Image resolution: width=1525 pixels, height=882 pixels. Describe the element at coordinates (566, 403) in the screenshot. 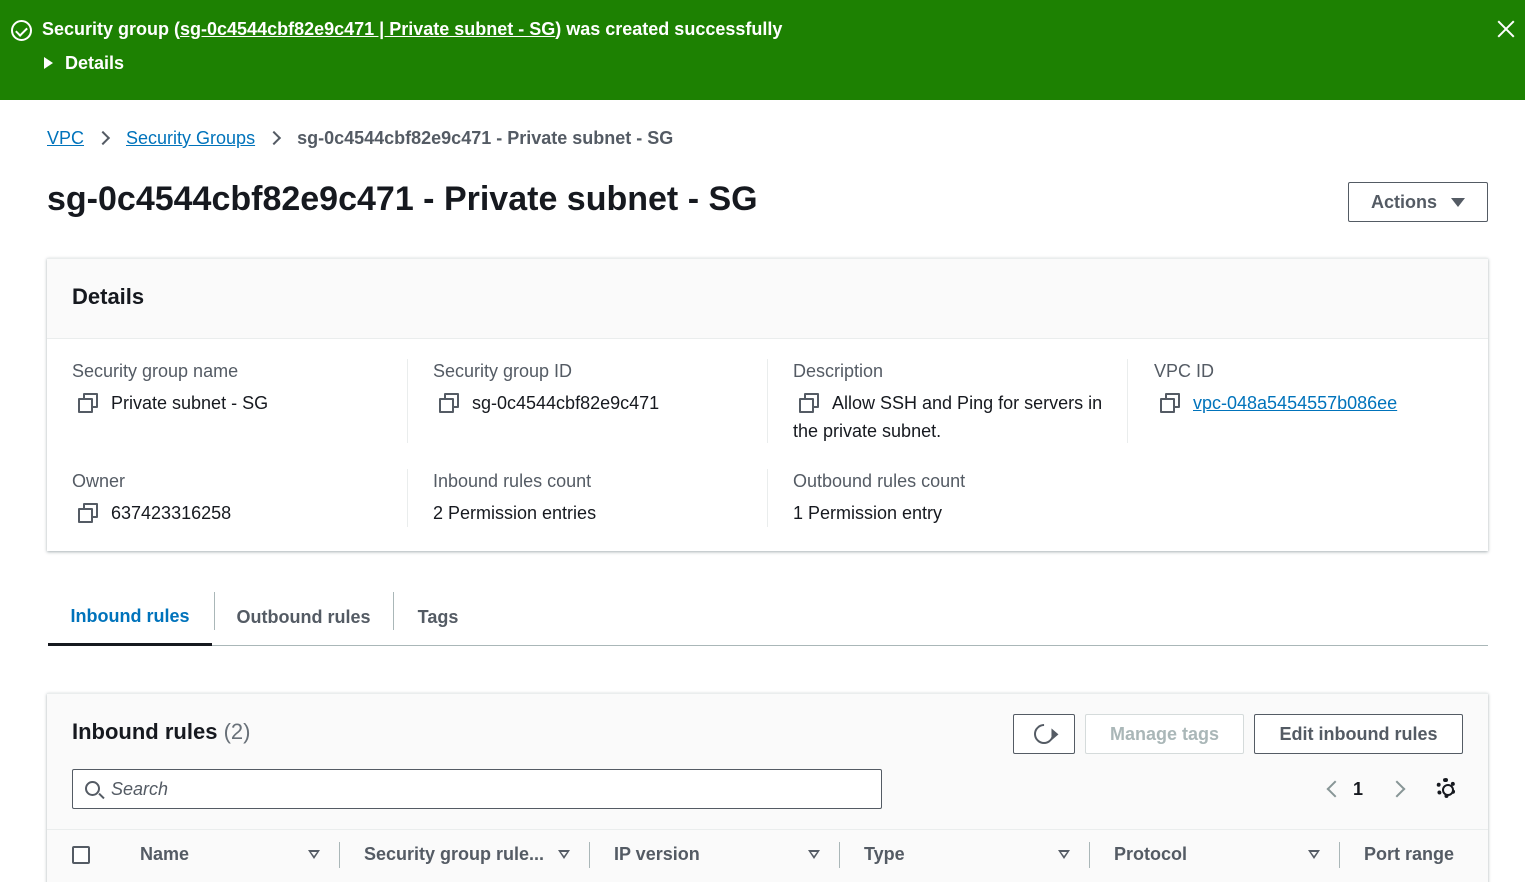

I see `security-group-id-value: sg-0c4544cbf82e9c471` at that location.